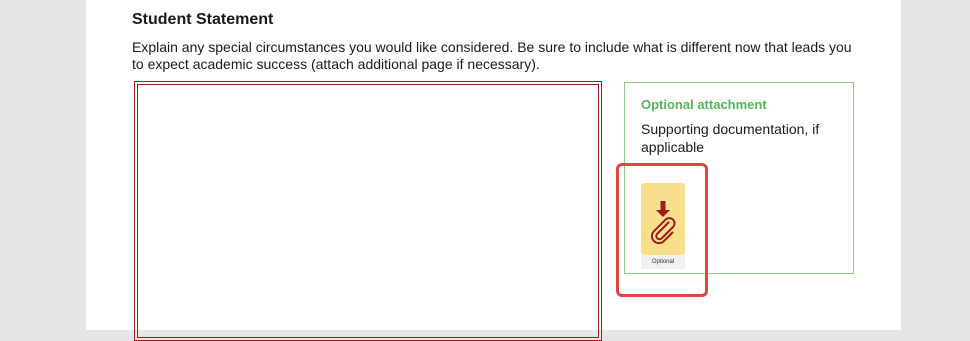  I want to click on attachment-title: Optional attachment, so click(704, 104).